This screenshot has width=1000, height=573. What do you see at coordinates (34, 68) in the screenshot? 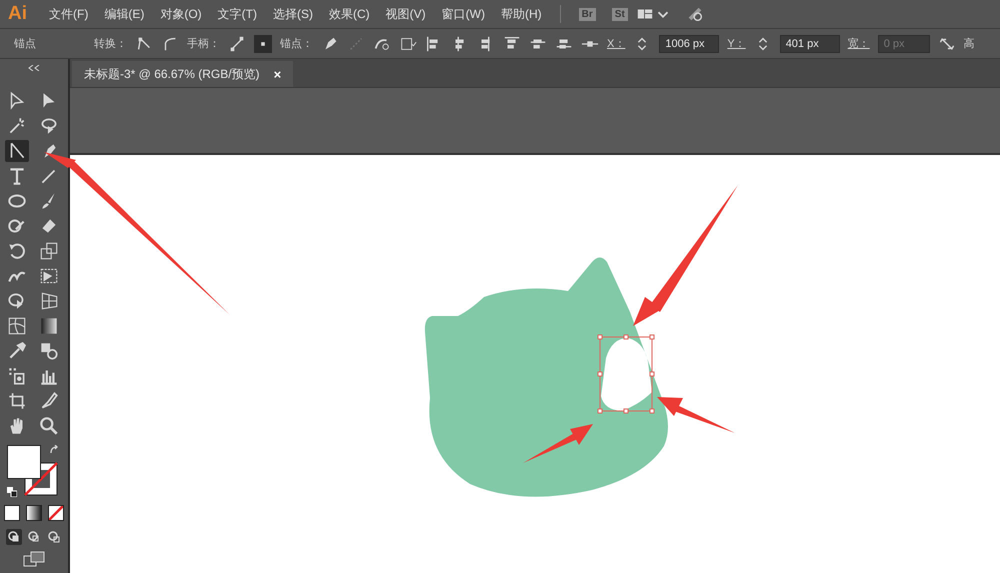
I see `collapse-panel-icon` at bounding box center [34, 68].